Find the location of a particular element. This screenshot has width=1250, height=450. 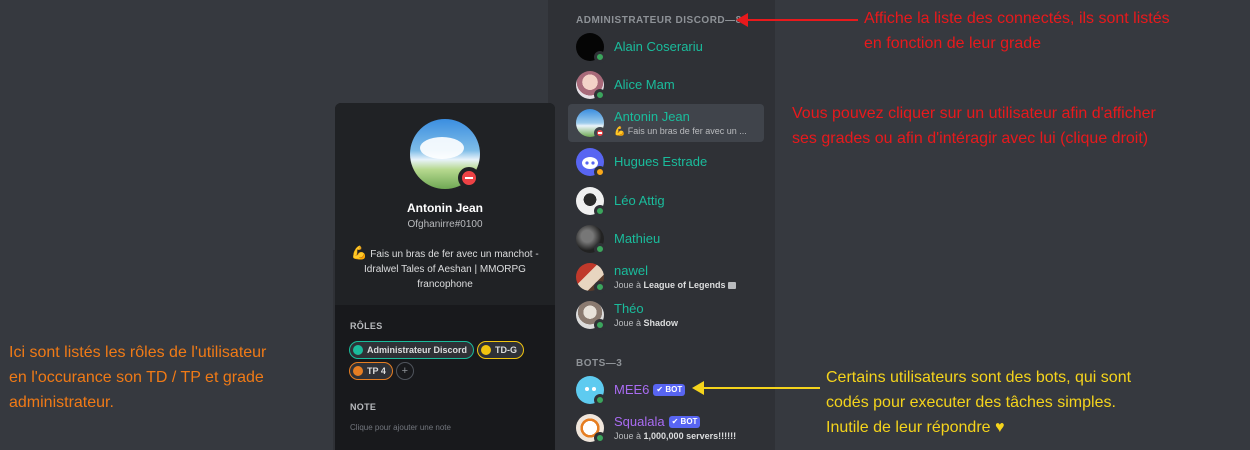

member-name: MEE6 is located at coordinates (632, 389).